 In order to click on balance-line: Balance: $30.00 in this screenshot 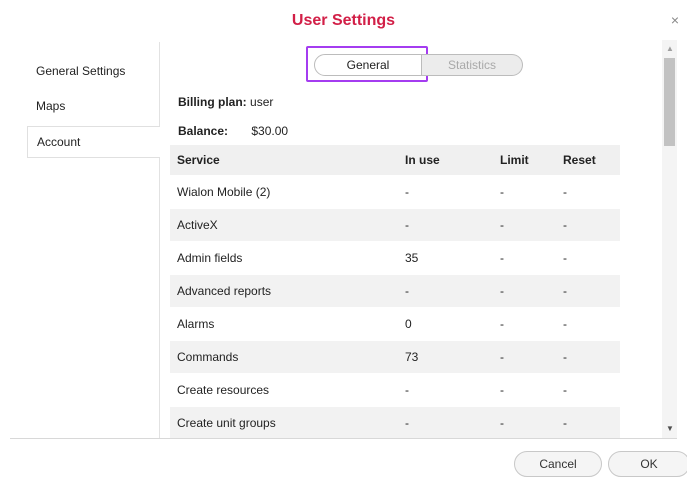, I will do `click(233, 131)`.